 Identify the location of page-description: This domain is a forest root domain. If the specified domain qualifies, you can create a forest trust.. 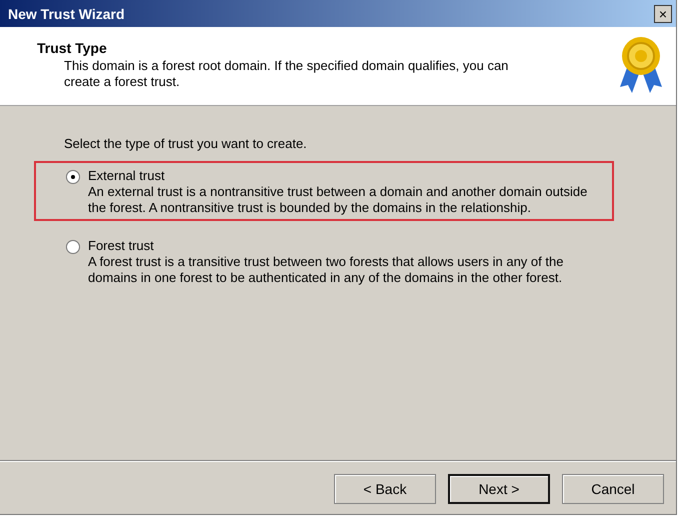
(286, 74).